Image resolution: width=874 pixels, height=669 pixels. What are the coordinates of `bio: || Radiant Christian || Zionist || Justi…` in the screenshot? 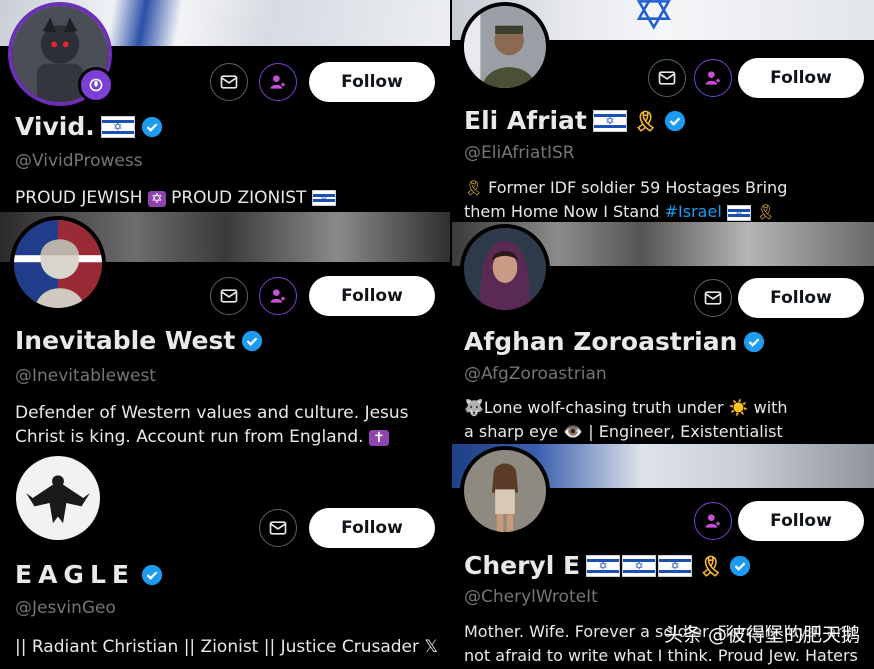 It's located at (227, 647).